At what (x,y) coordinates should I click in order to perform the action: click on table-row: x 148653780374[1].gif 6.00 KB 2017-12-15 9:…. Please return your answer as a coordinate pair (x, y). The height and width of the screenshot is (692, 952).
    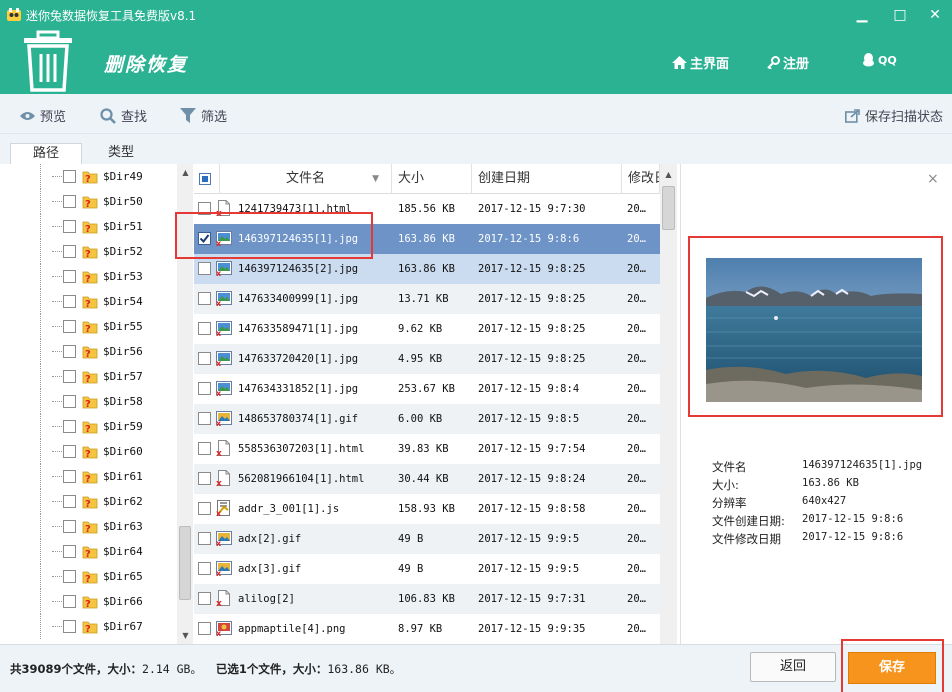
    Looking at the image, I should click on (427, 419).